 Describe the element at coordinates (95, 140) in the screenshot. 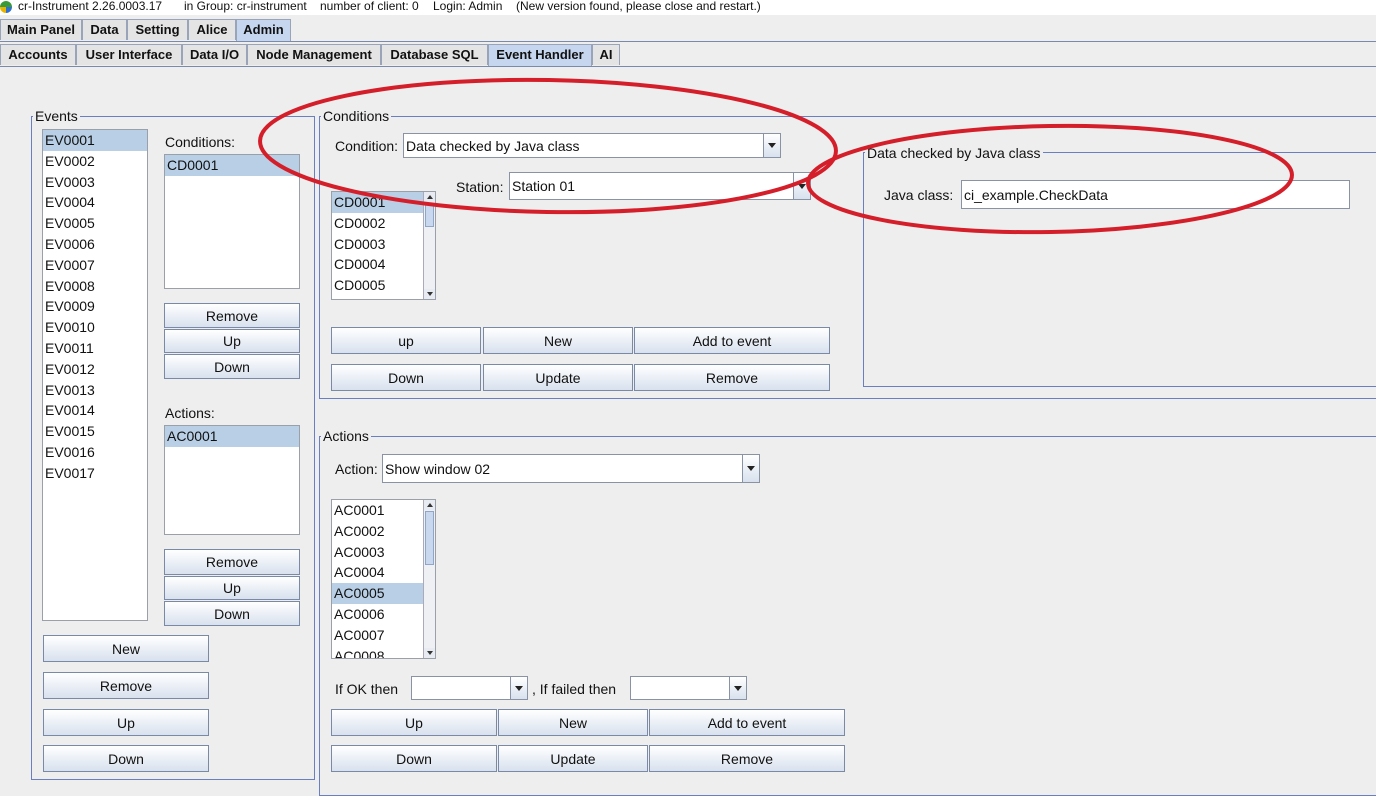

I see `list-item: EV0001` at that location.